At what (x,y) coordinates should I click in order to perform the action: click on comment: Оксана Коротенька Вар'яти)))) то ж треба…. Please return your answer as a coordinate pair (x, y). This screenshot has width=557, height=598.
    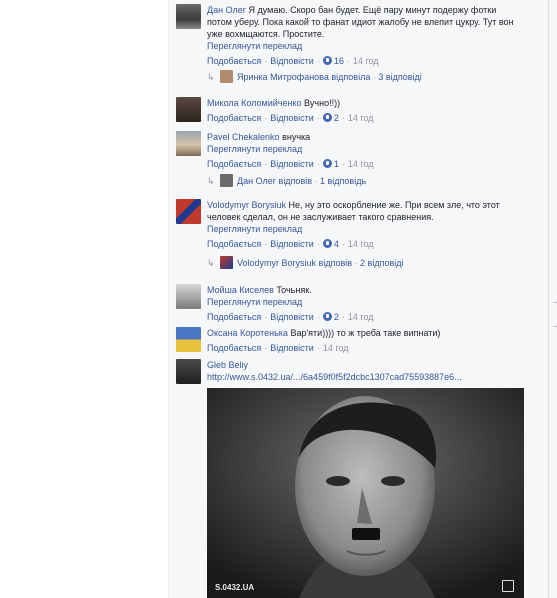
    Looking at the image, I should click on (356, 341).